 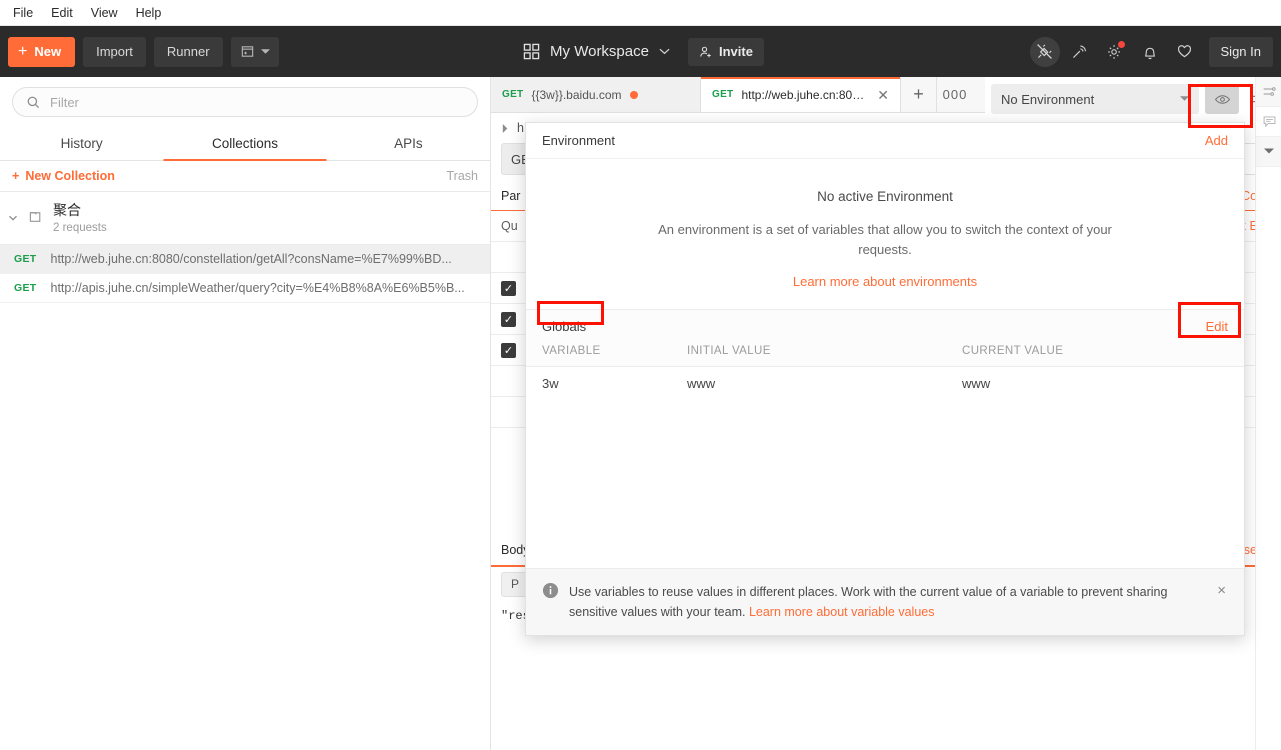 I want to click on new-button: + New, so click(x=42, y=51).